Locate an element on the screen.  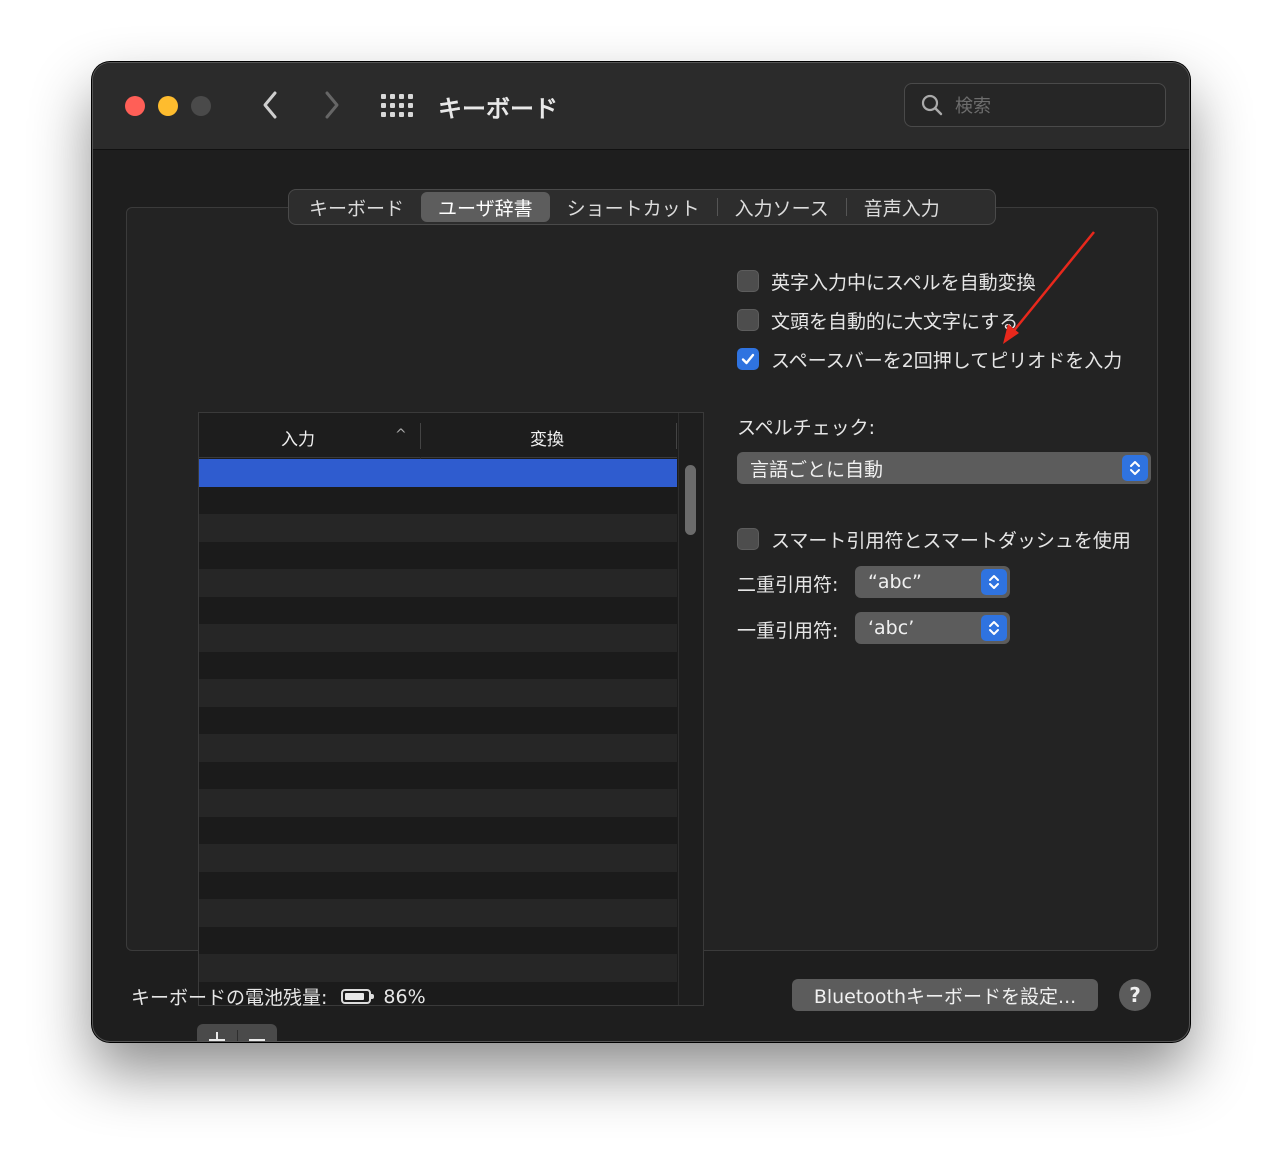
capitalize-option: 文頭を自動的に大文字にする is located at coordinates (877, 320).